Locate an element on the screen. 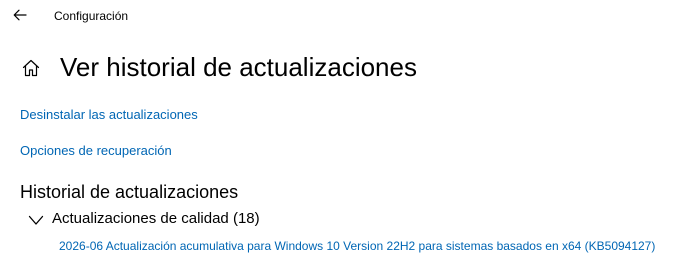 This screenshot has height=260, width=690. back-arrow-icon is located at coordinates (20, 15).